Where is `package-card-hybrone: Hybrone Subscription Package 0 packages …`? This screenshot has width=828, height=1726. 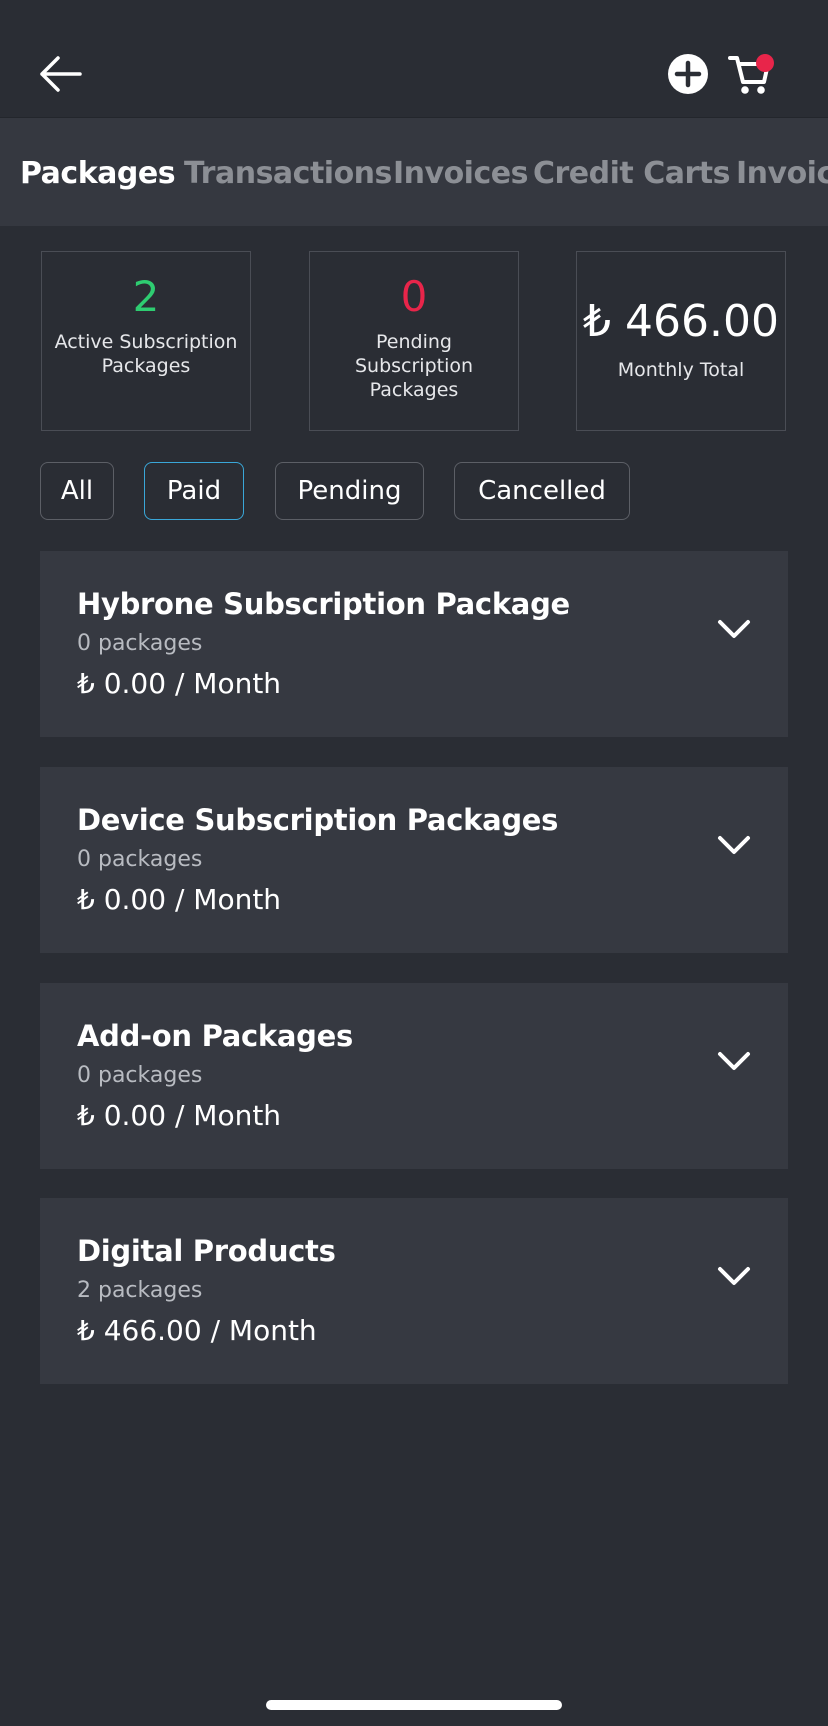
package-card-hybrone: Hybrone Subscription Package 0 packages … is located at coordinates (414, 644).